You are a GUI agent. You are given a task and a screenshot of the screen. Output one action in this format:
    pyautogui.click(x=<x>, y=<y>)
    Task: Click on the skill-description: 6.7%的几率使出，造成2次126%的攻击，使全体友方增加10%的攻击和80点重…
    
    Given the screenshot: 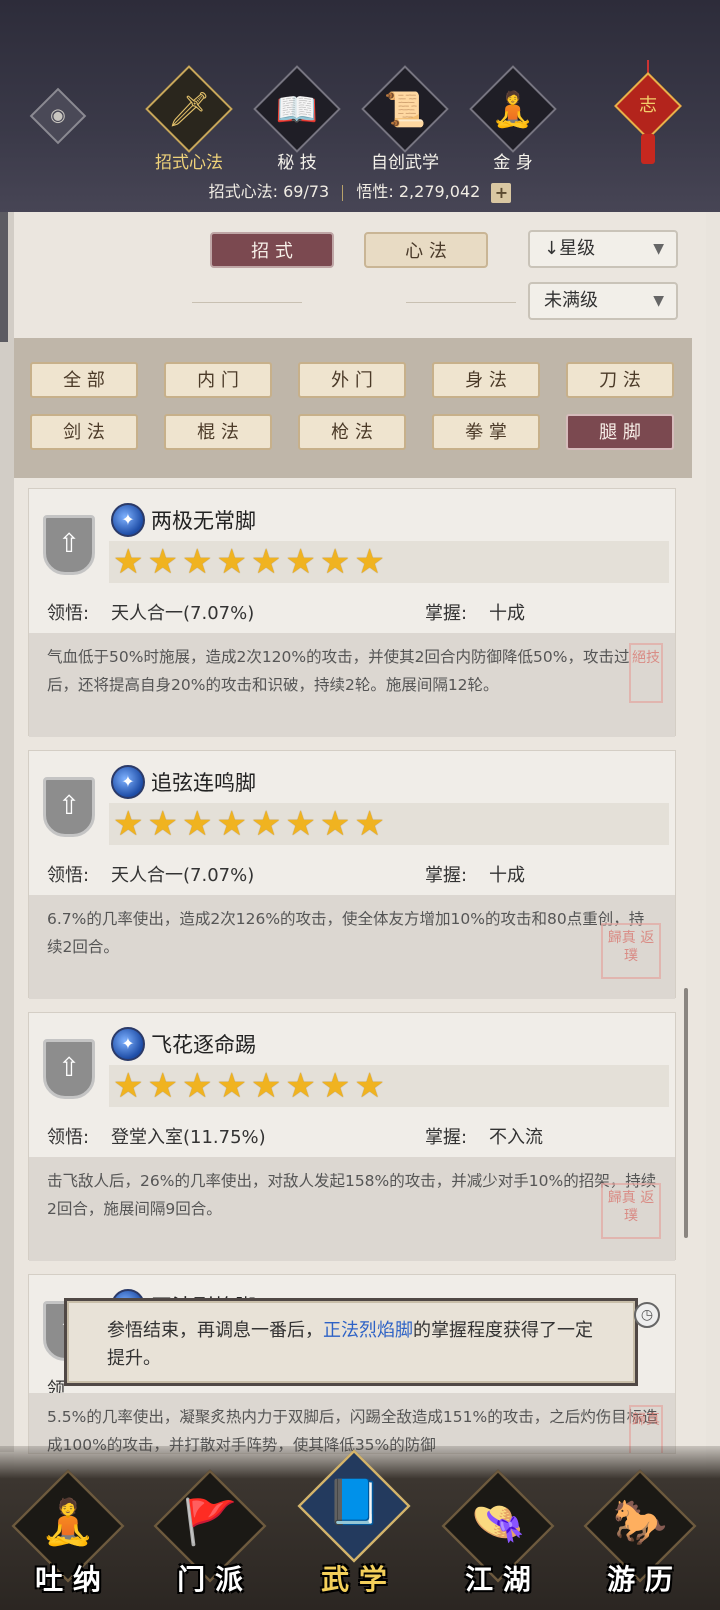 What is the action you would take?
    pyautogui.click(x=352, y=947)
    